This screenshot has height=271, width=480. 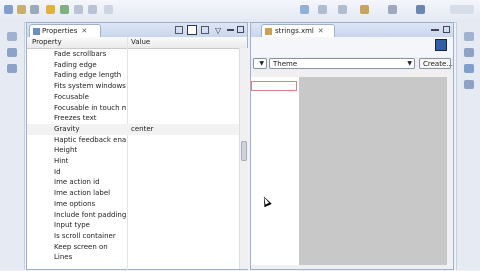 I want to click on minimize-view-icon, so click(x=230, y=30).